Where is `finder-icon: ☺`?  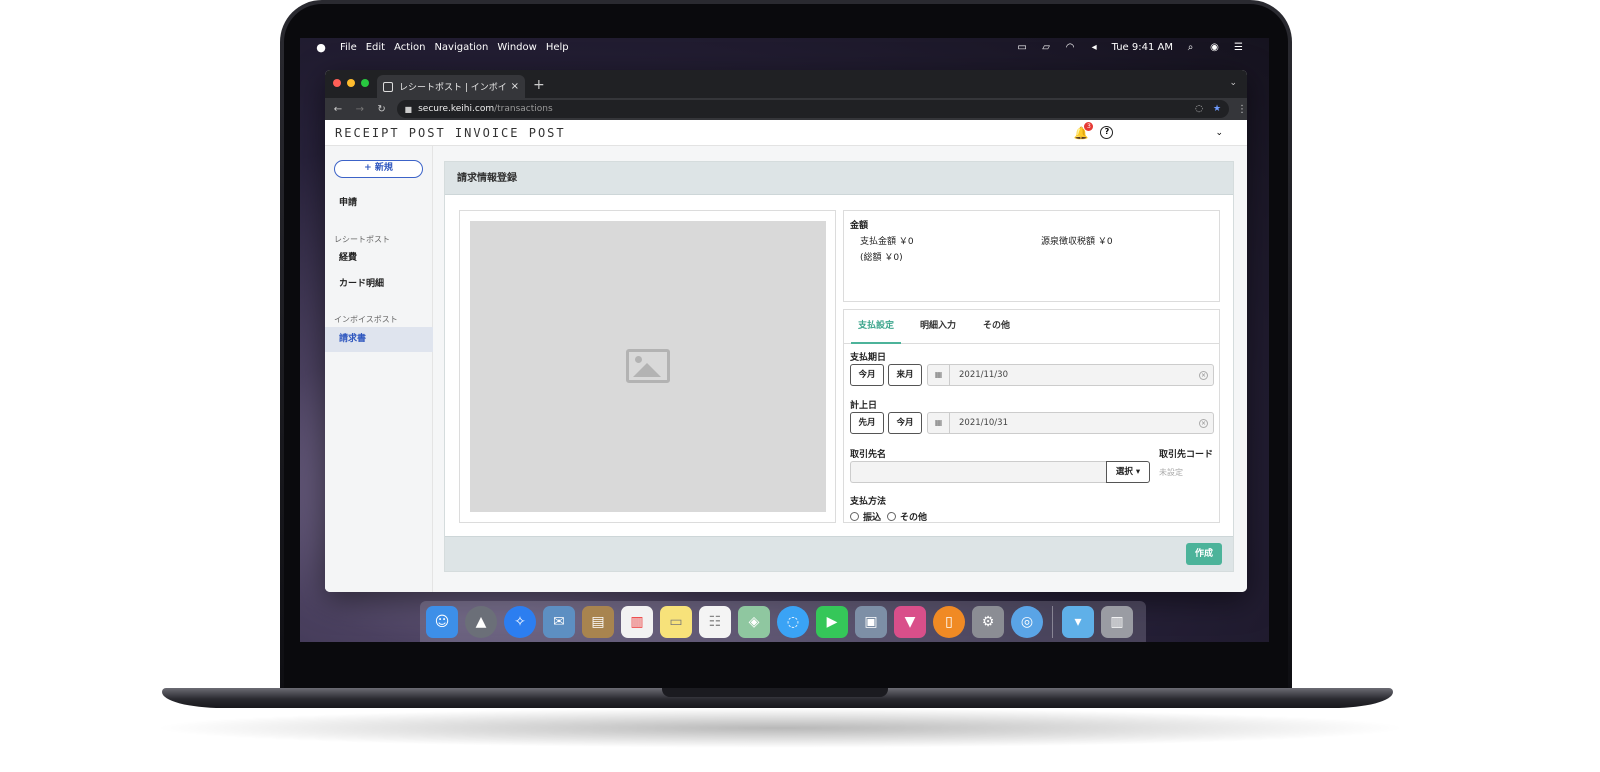
finder-icon: ☺ is located at coordinates (442, 621).